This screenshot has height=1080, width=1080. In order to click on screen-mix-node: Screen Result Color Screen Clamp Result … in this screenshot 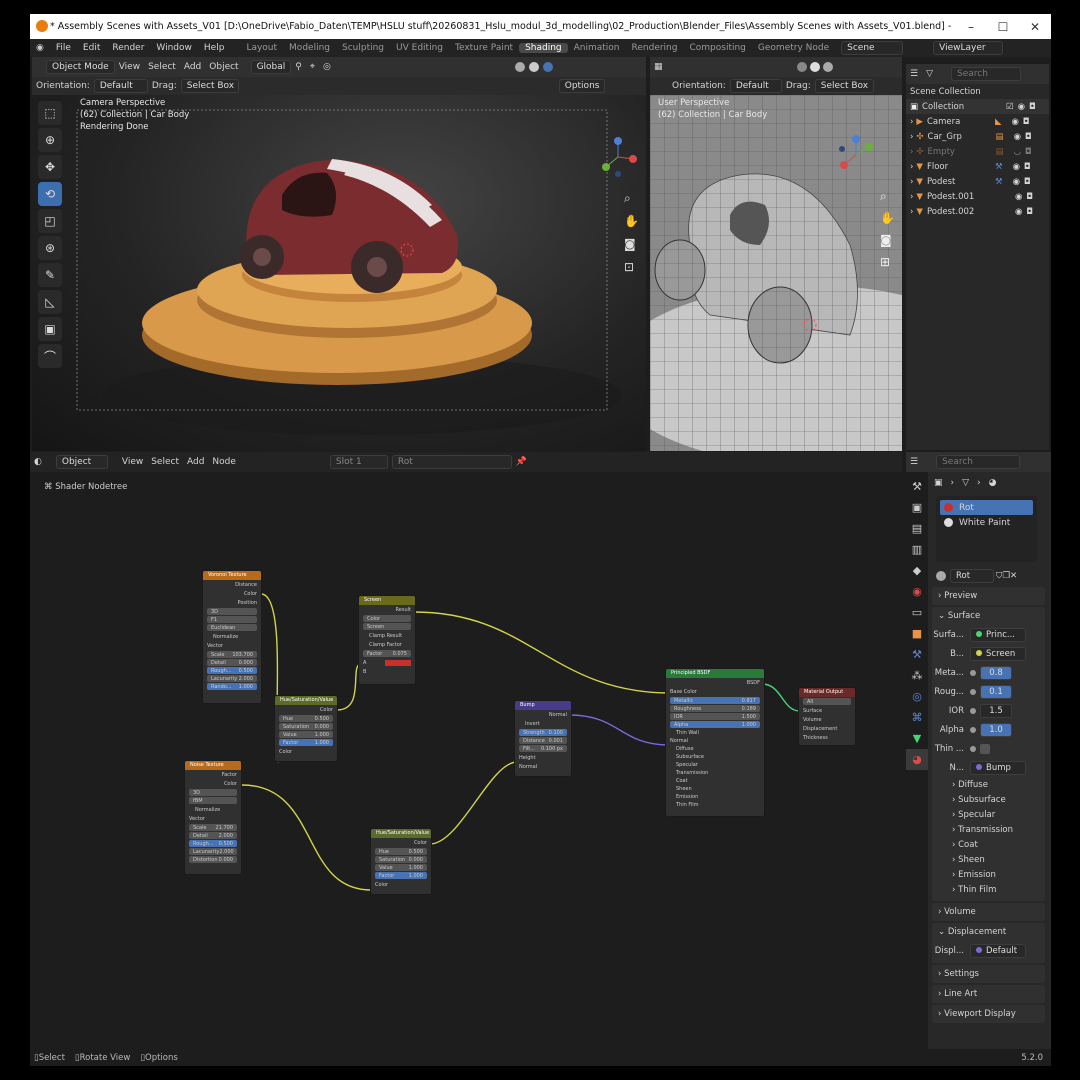, I will do `click(387, 640)`.